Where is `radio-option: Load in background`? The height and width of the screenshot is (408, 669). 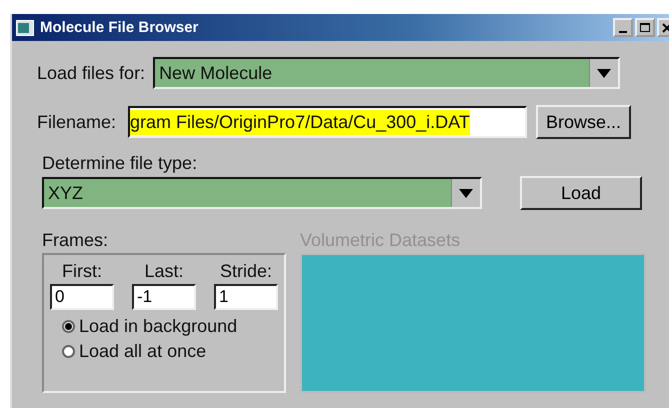 radio-option: Load in background is located at coordinates (170, 326).